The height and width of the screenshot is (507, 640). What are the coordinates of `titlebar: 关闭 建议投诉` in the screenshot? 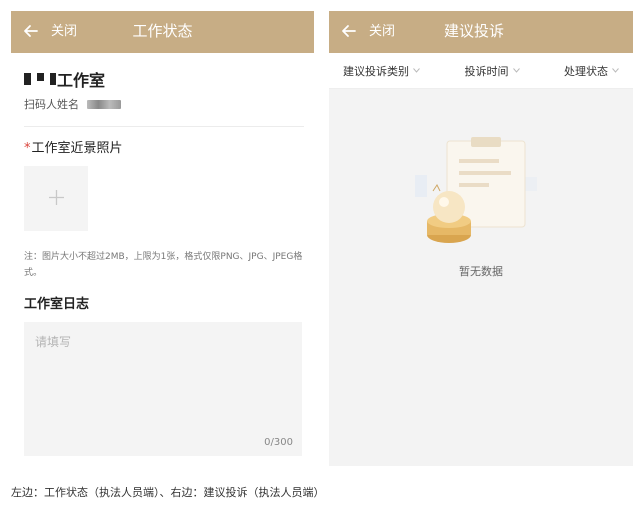 It's located at (481, 32).